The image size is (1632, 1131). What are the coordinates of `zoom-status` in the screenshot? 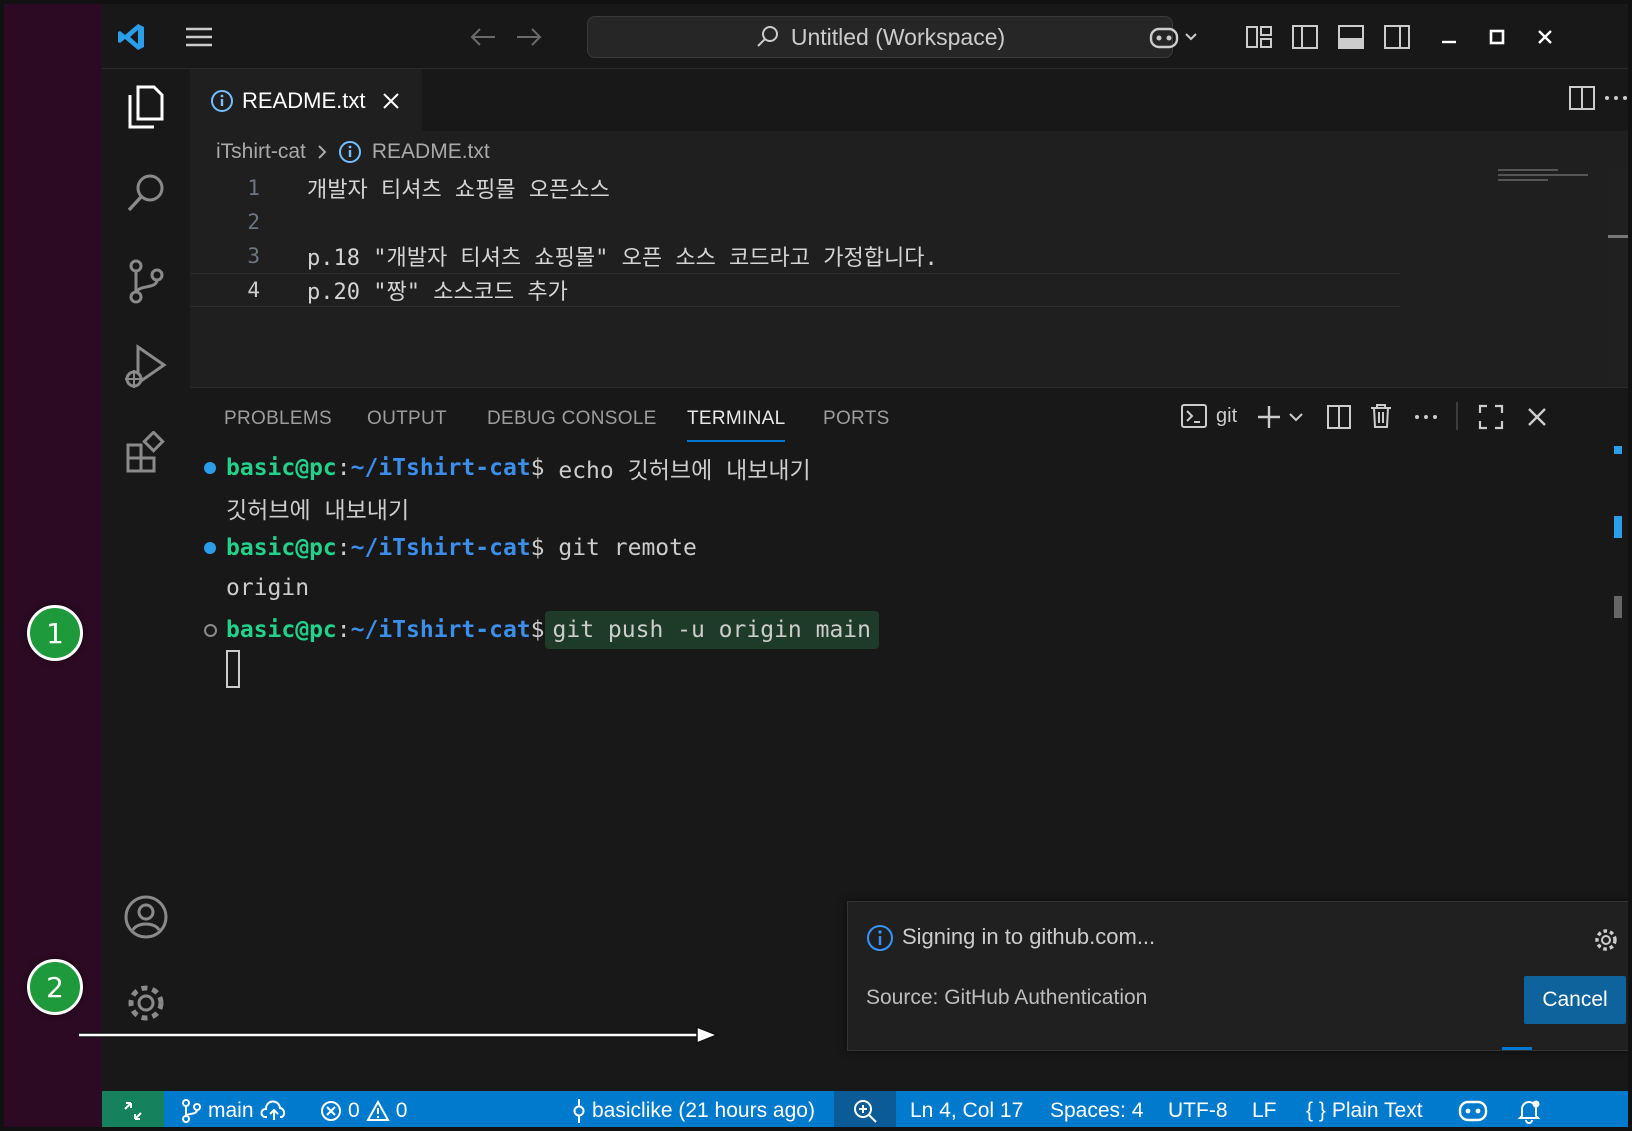 It's located at (865, 1109).